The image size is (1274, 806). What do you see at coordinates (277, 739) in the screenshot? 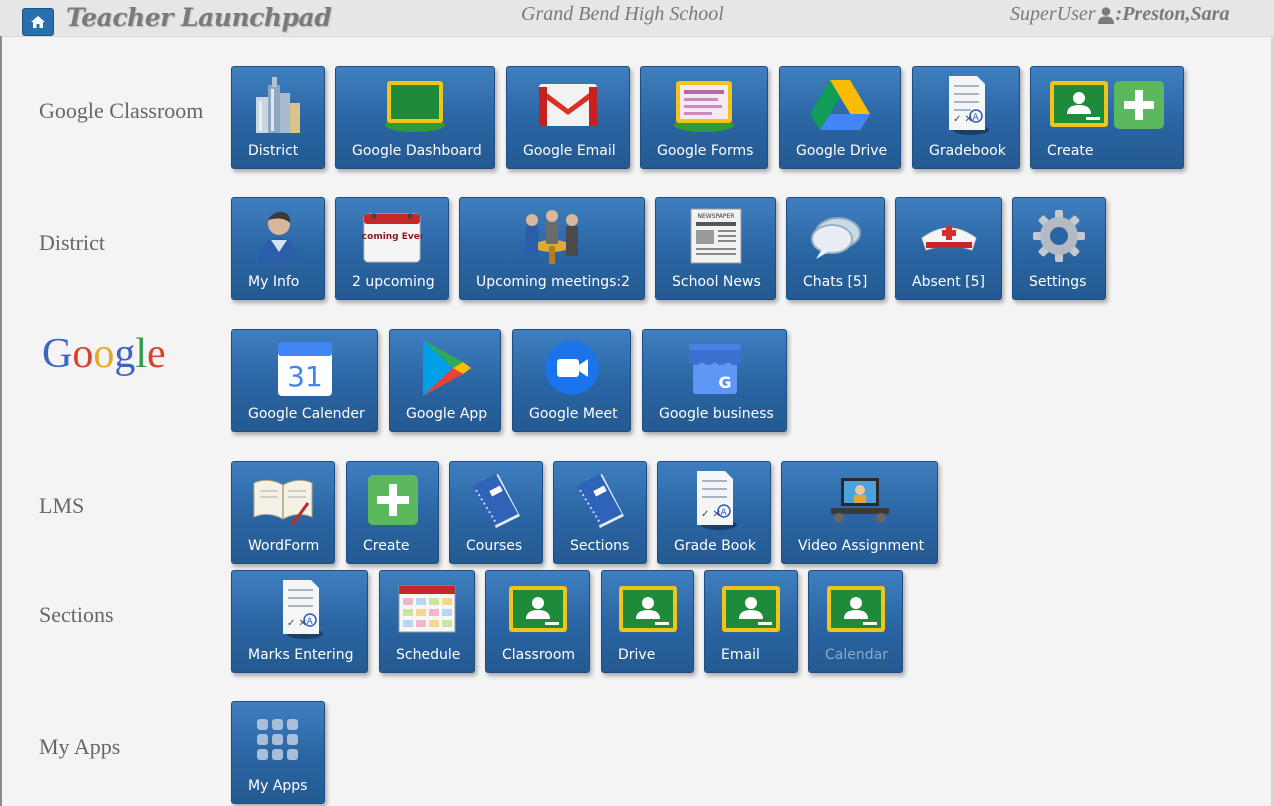
I see `app-grid-icon` at bounding box center [277, 739].